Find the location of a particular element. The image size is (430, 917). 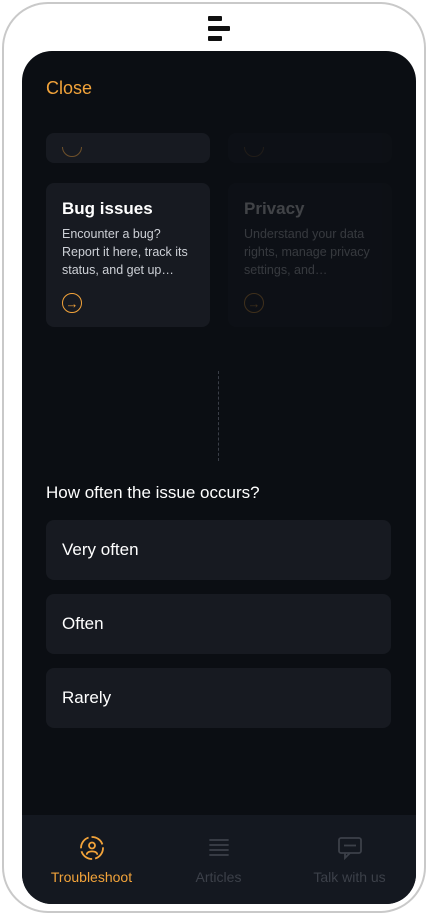

card-partial-left is located at coordinates (128, 148).